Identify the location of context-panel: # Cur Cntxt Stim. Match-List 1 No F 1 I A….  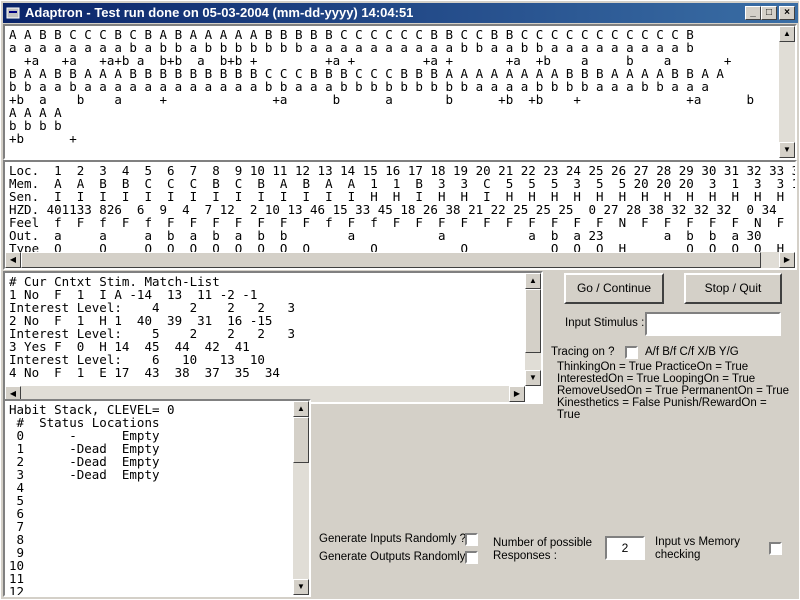
(273, 337).